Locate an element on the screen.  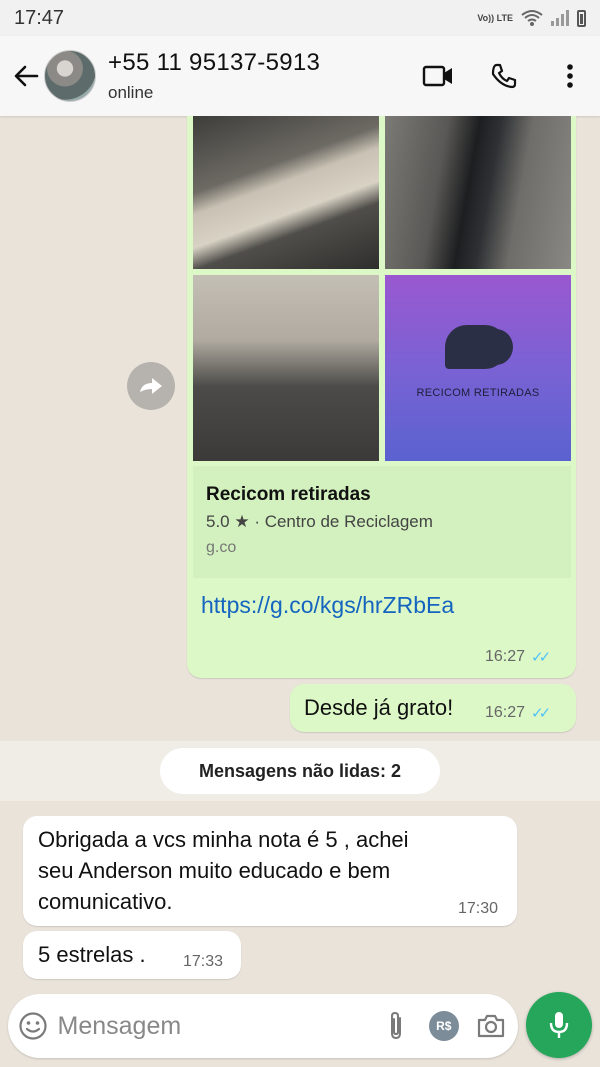
signal-icon is located at coordinates (560, 18).